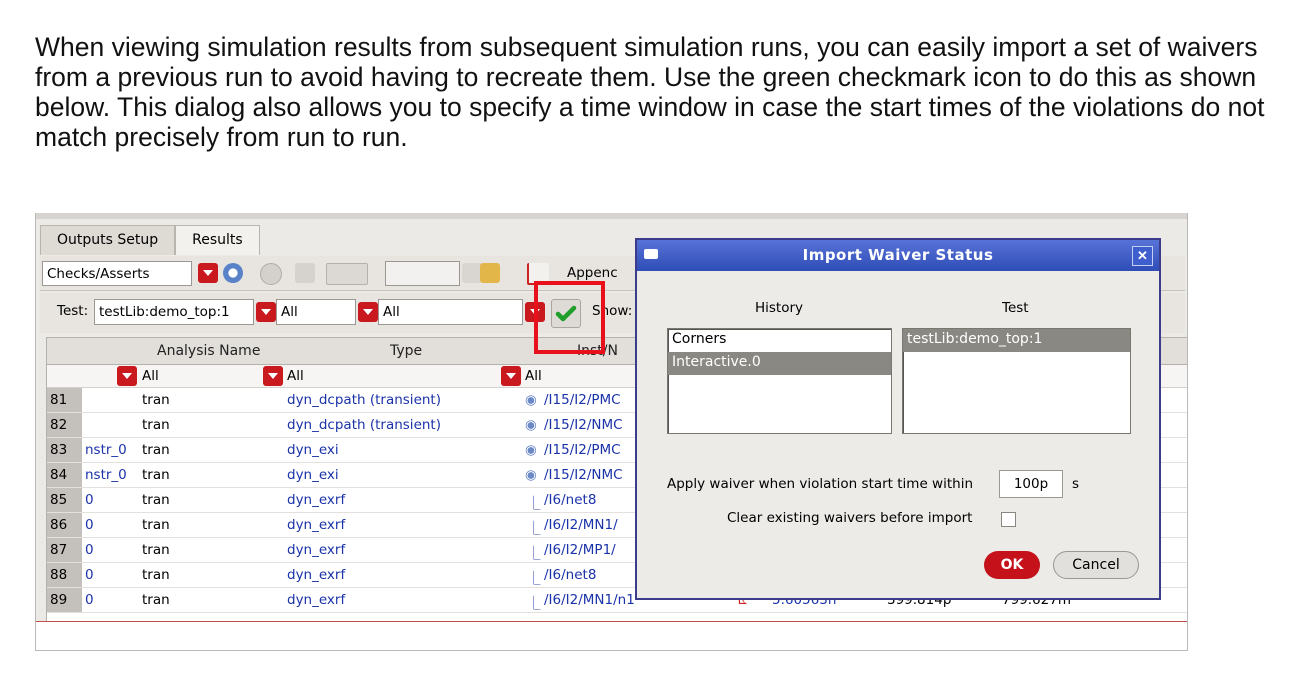 The image size is (1314, 692). Describe the element at coordinates (64, 475) in the screenshot. I see `row-number: 84` at that location.